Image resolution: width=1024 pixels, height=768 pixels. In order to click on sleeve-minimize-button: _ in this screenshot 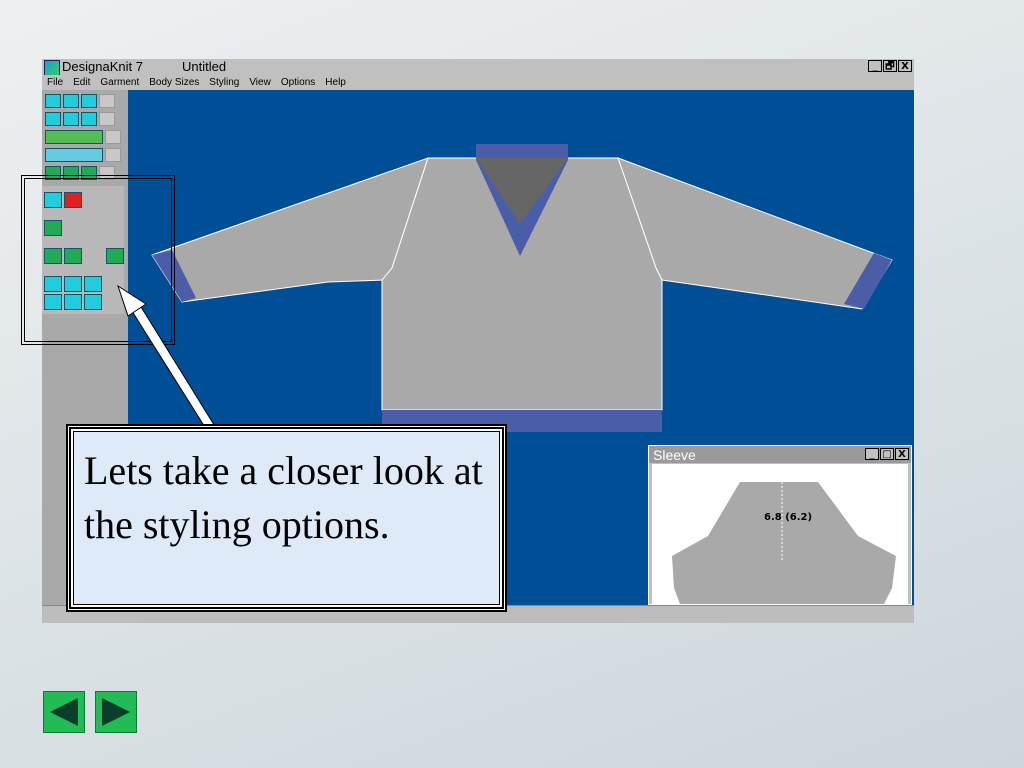, I will do `click(872, 454)`.